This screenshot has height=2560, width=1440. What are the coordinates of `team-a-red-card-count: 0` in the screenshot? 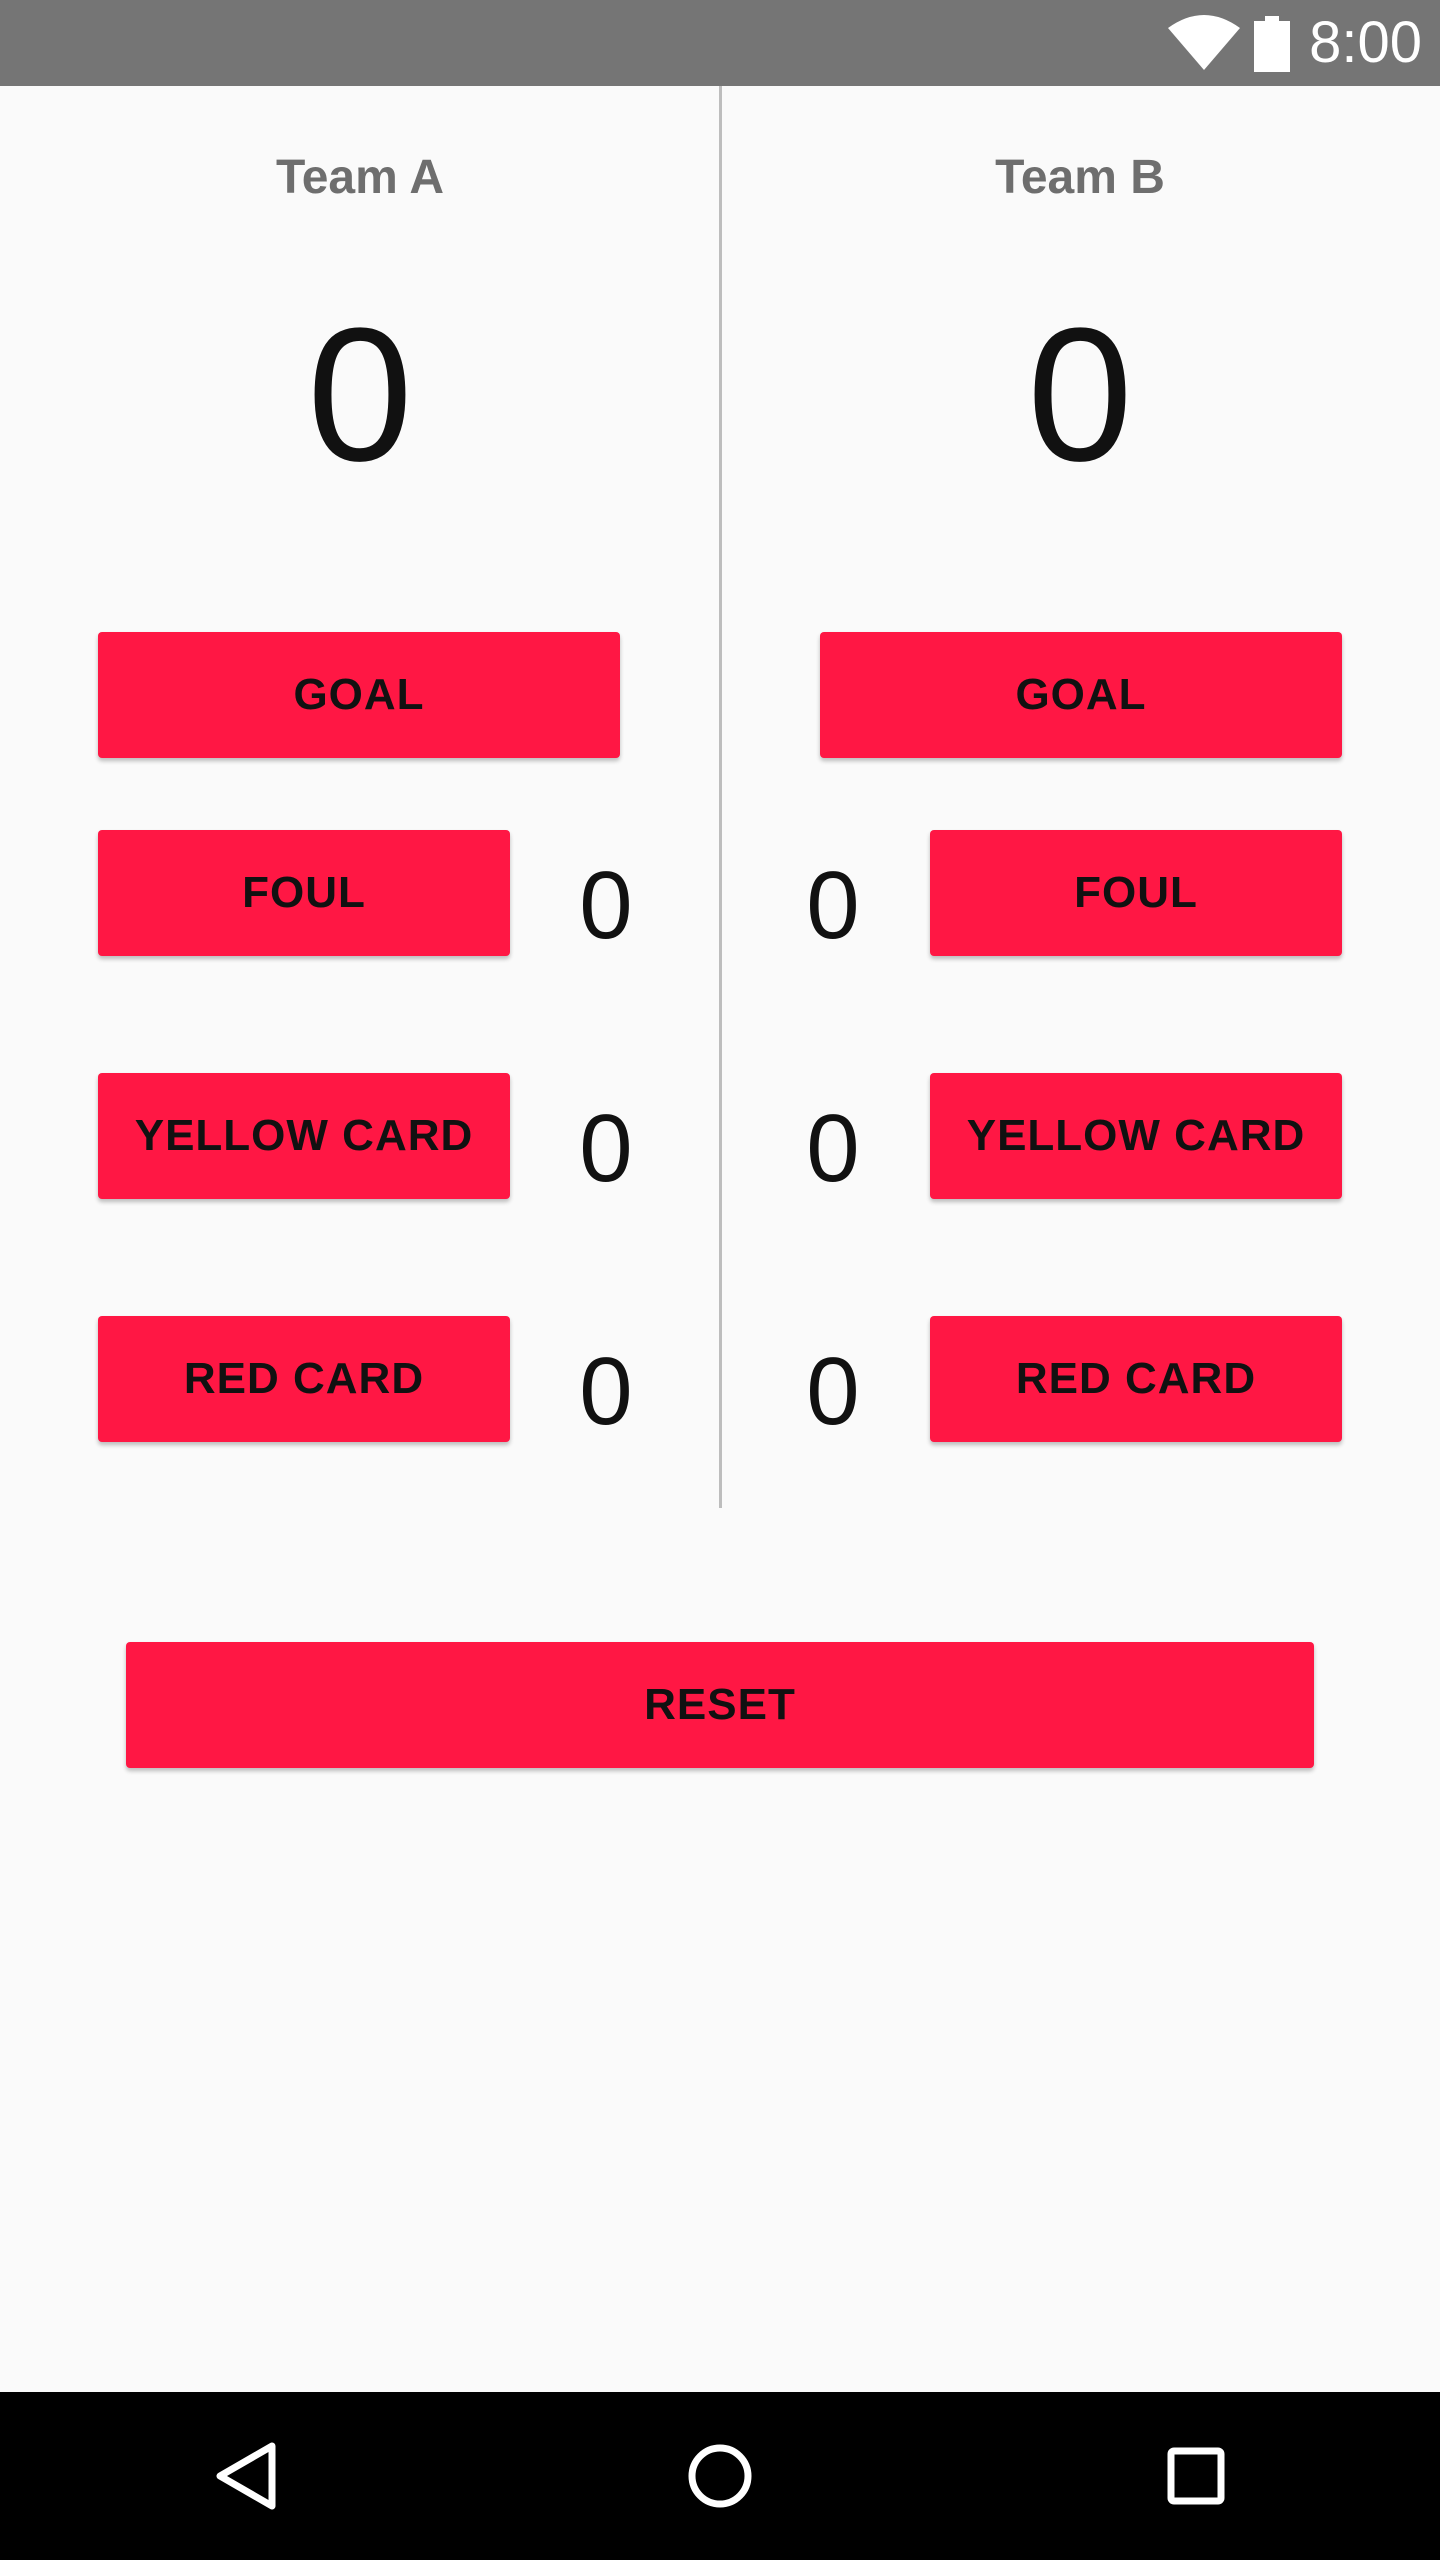 It's located at (606, 1391).